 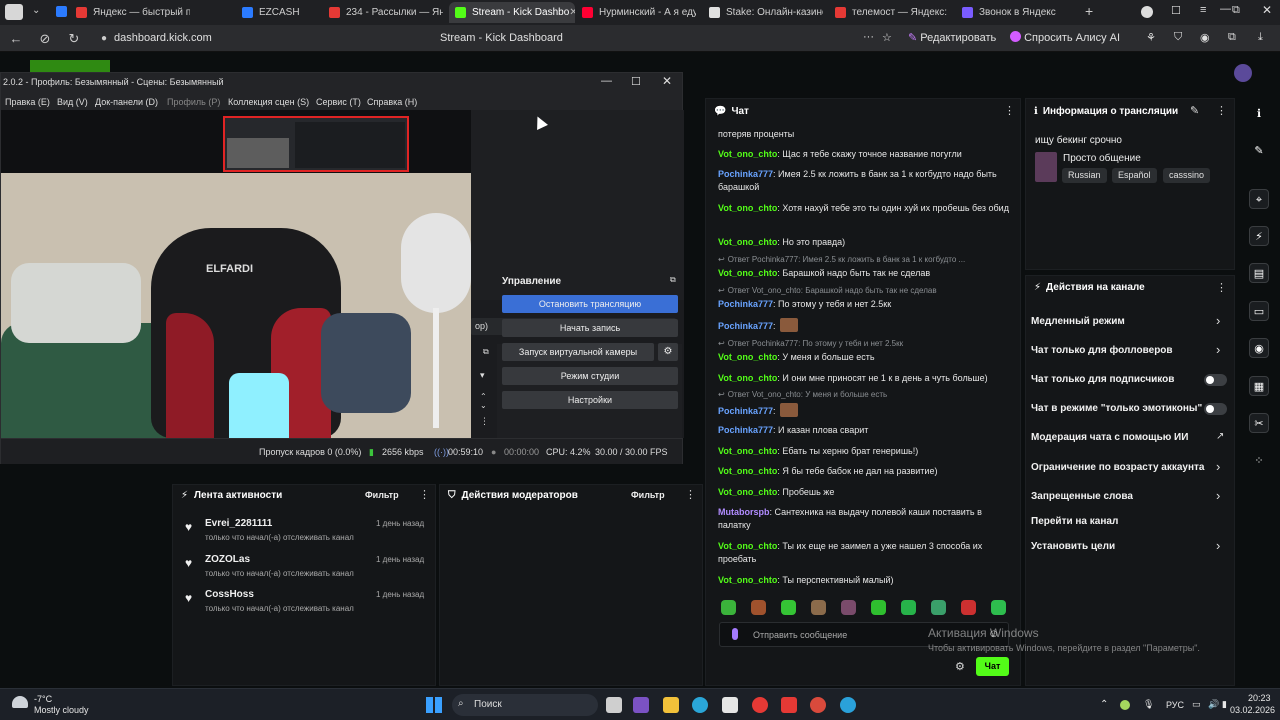 I want to click on mic-tray-icon: 🎙, so click(x=1148, y=704).